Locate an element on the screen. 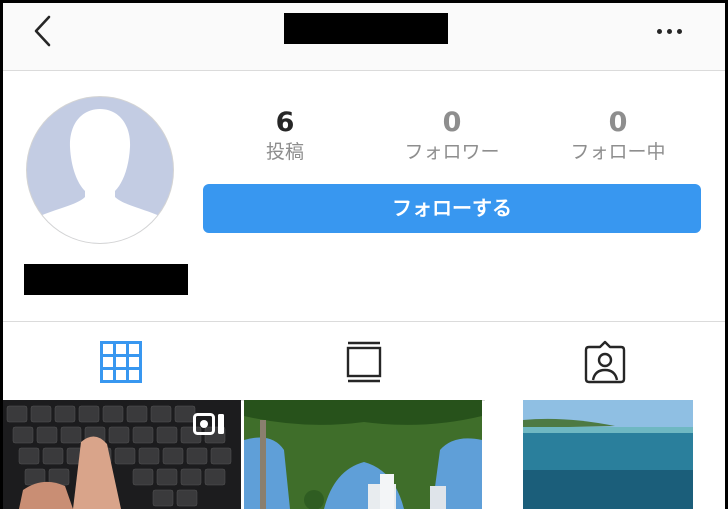 This screenshot has width=728, height=509. followers-count: 0 is located at coordinates (452, 122).